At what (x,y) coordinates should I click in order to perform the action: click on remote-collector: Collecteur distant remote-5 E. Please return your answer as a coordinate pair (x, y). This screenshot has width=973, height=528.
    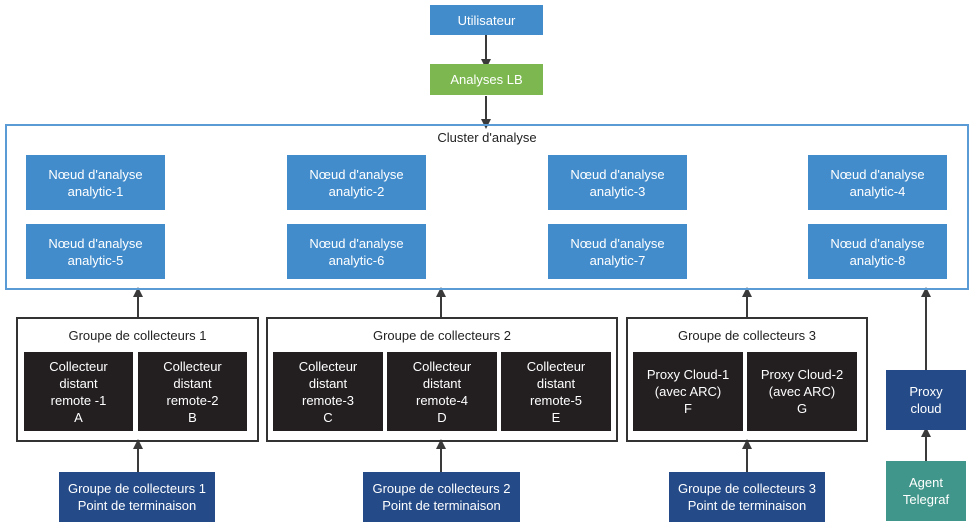
    Looking at the image, I should click on (556, 391).